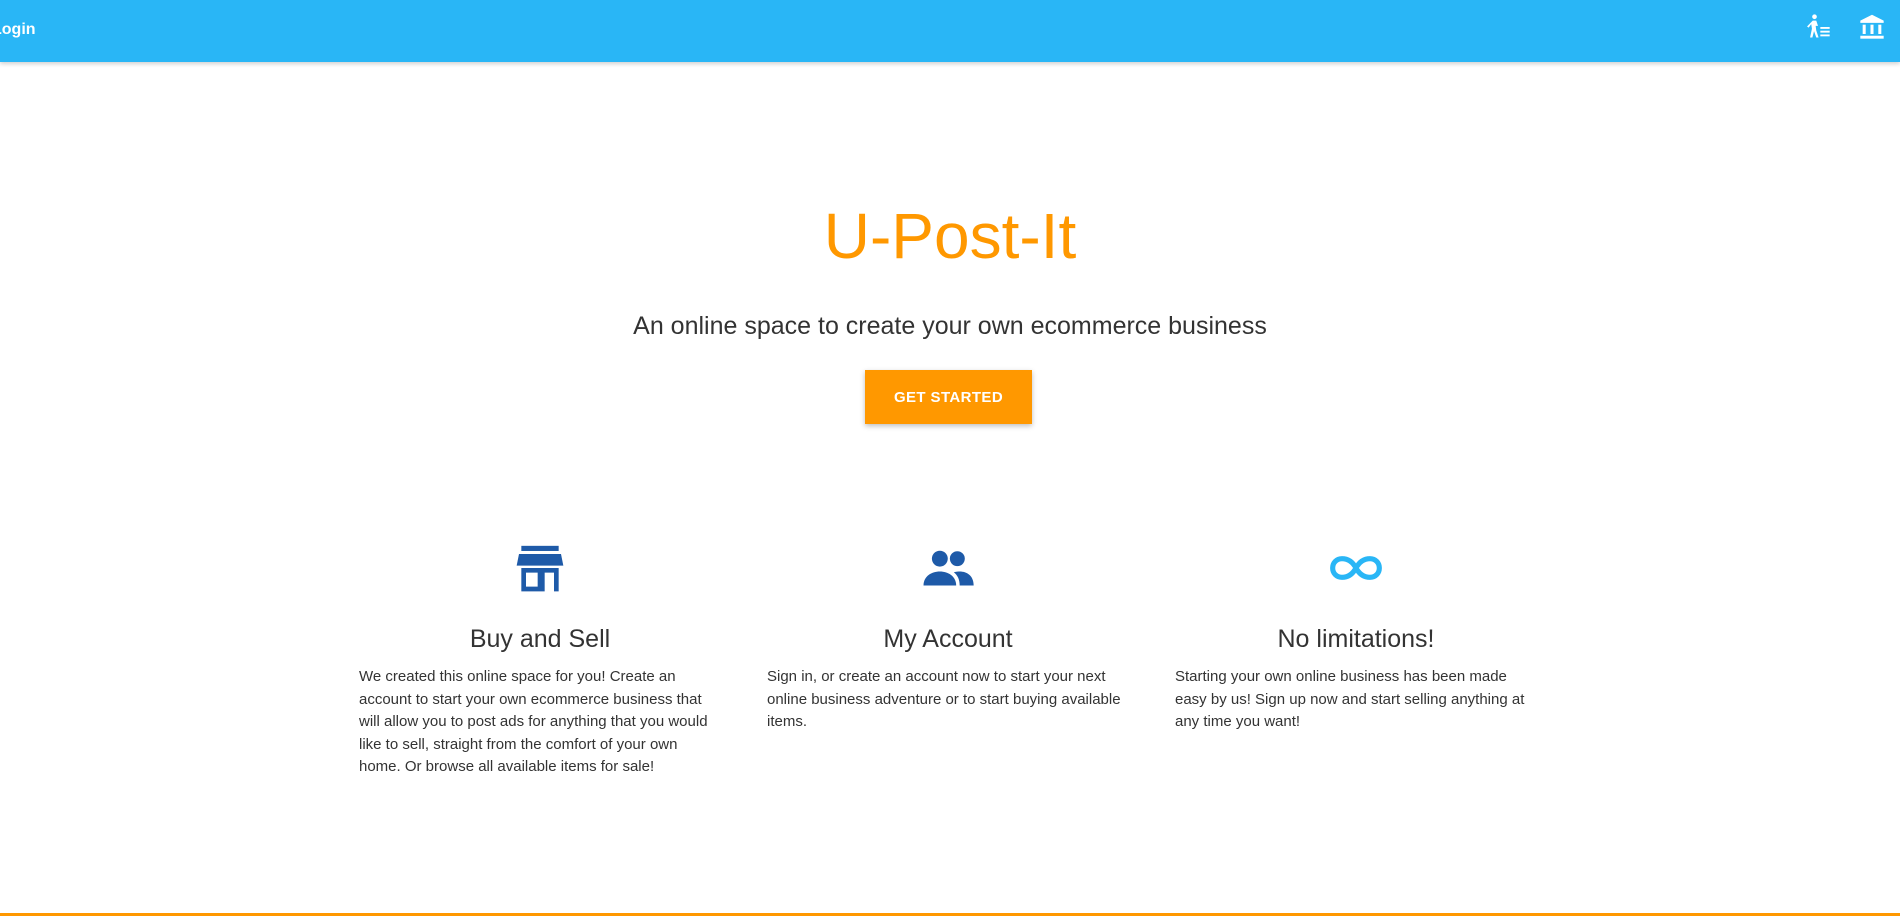 The image size is (1900, 916). I want to click on store-icon, so click(540, 568).